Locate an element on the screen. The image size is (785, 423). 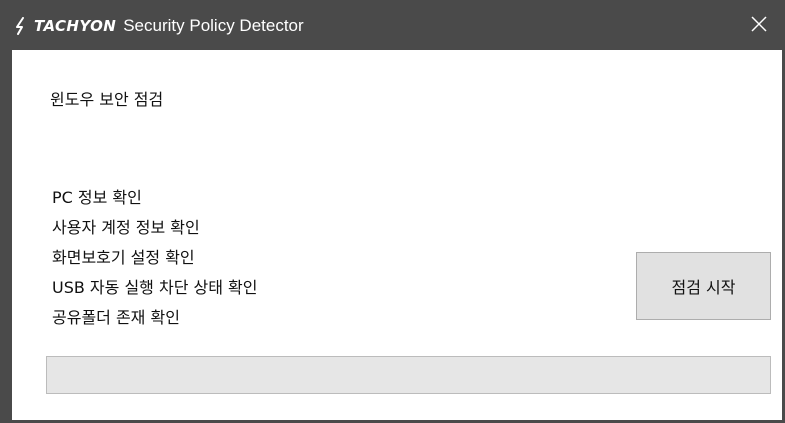
check-item-usb-autorun: USB 자동 실행 차단 상태 확인 is located at coordinates (155, 287).